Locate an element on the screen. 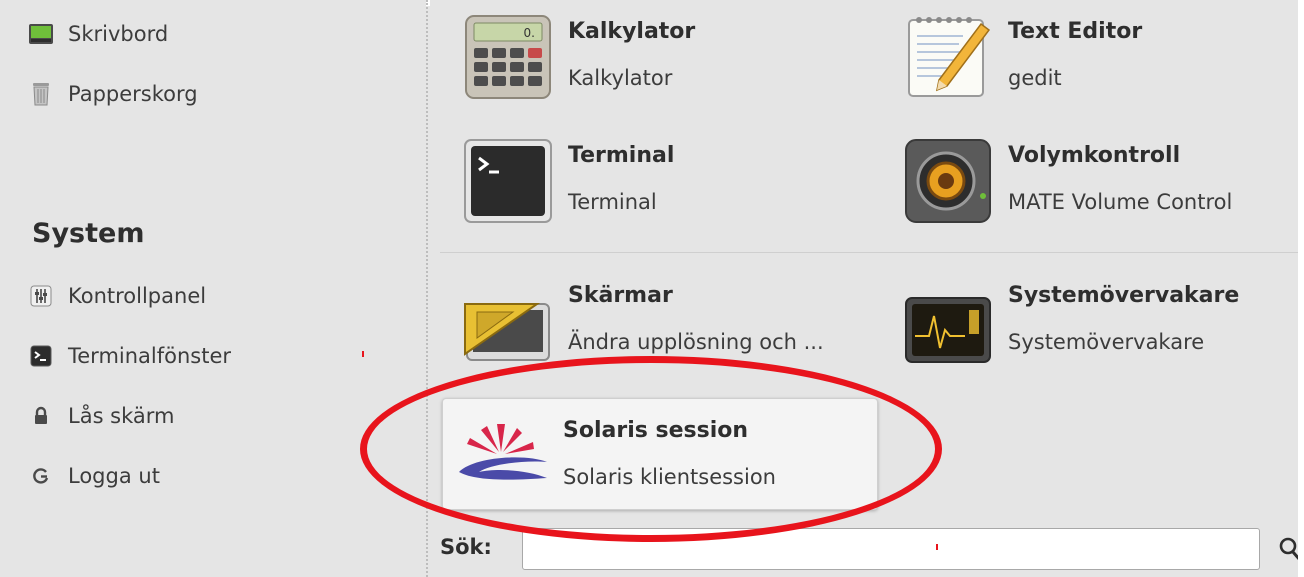 Image resolution: width=1304 pixels, height=577 pixels. speaker-icon is located at coordinates (948, 179).